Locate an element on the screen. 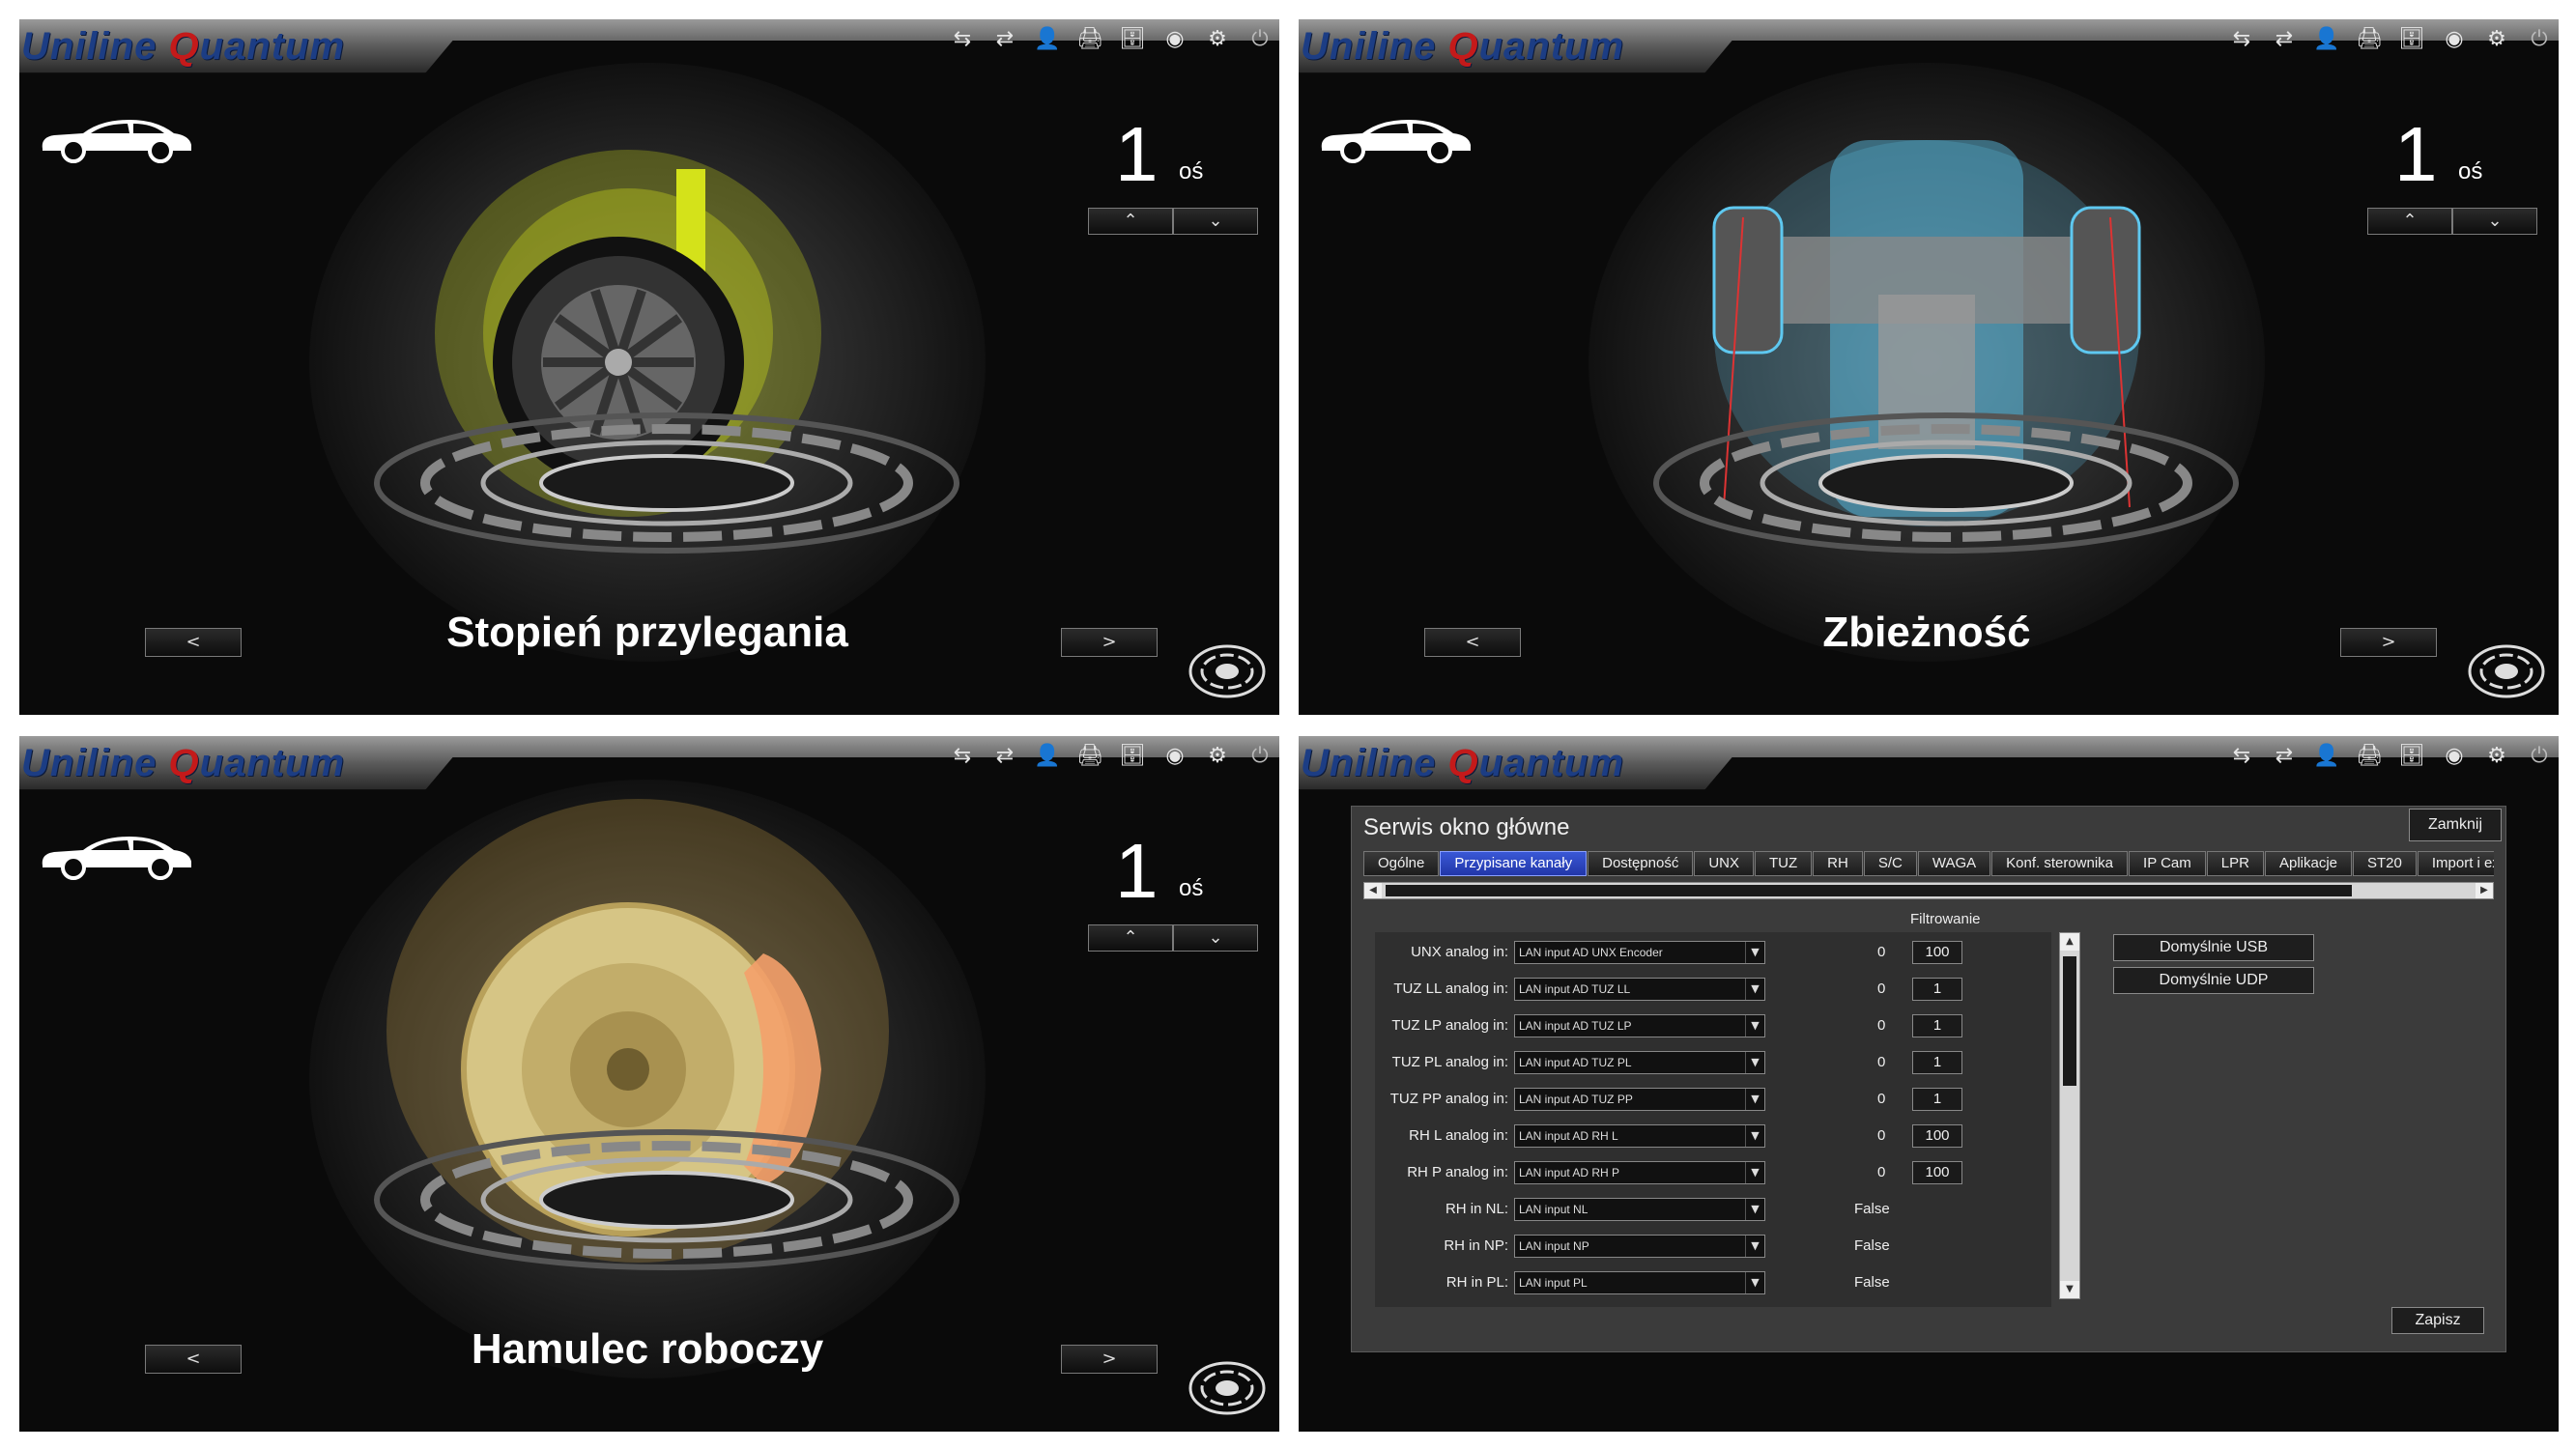 This screenshot has width=2576, height=1449. tab-13: Import i expor is located at coordinates (2456, 863).